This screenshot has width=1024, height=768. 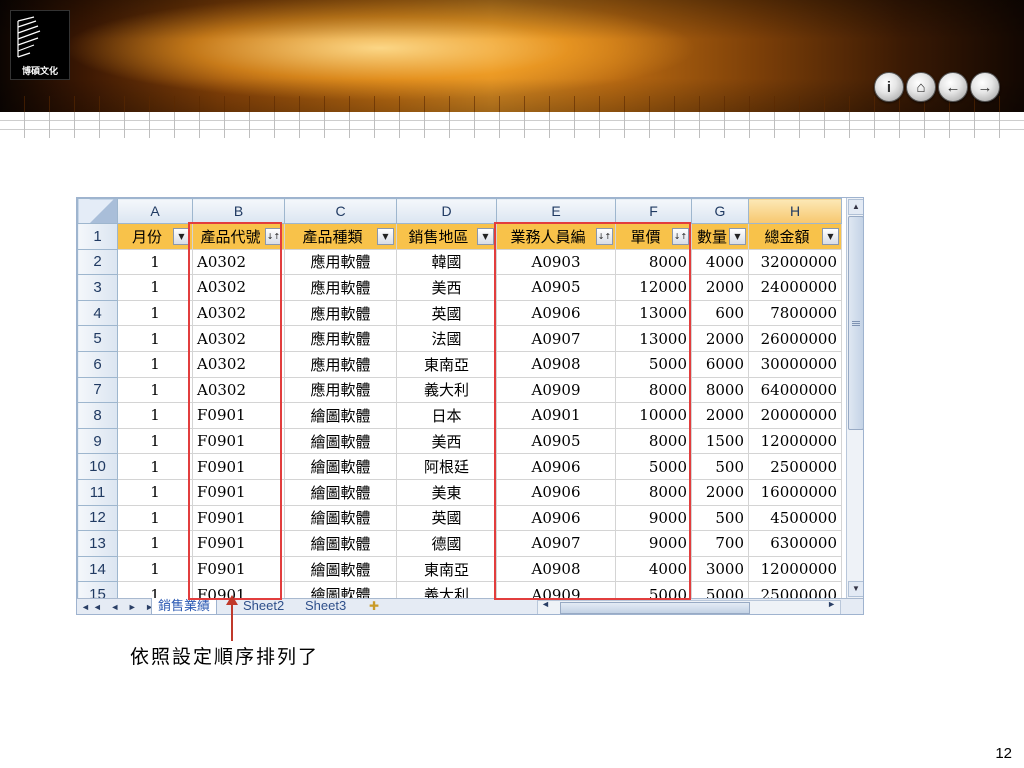 What do you see at coordinates (97, 492) in the screenshot?
I see `row-number: 11` at bounding box center [97, 492].